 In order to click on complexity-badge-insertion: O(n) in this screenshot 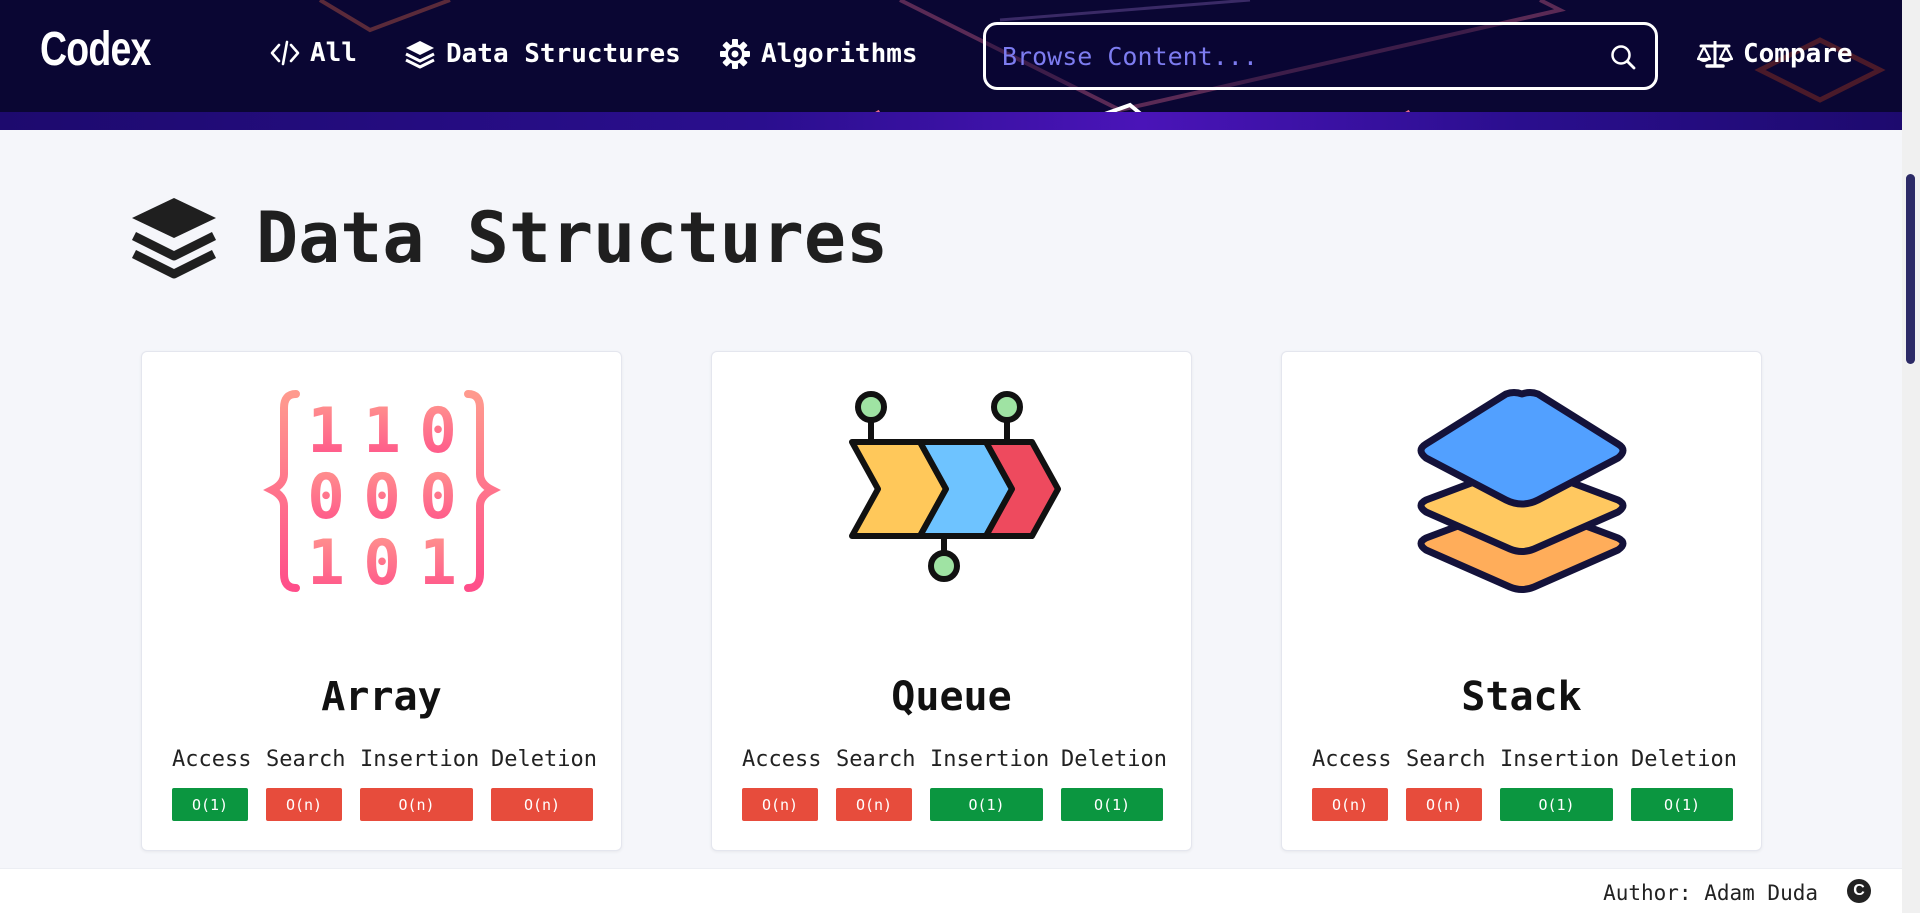, I will do `click(416, 804)`.